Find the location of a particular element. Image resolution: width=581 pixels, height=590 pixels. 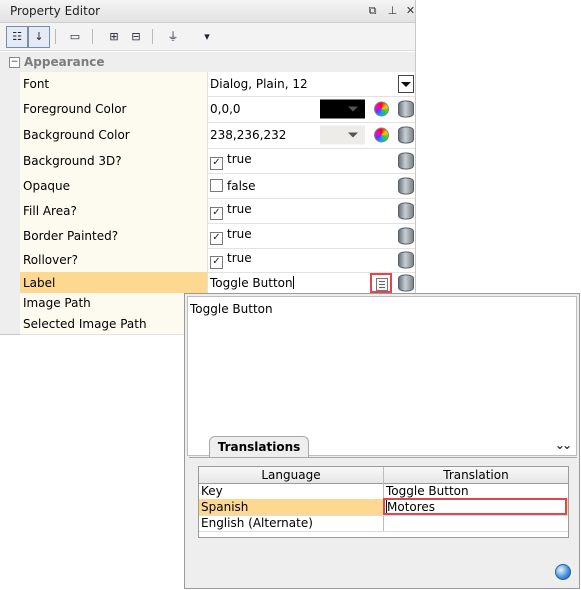

language-cell: English (Alternate) is located at coordinates (257, 523).